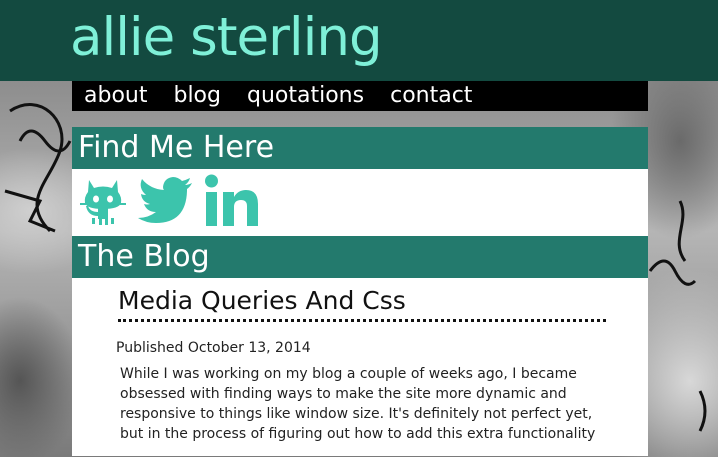  What do you see at coordinates (360, 202) in the screenshot?
I see `social-links` at bounding box center [360, 202].